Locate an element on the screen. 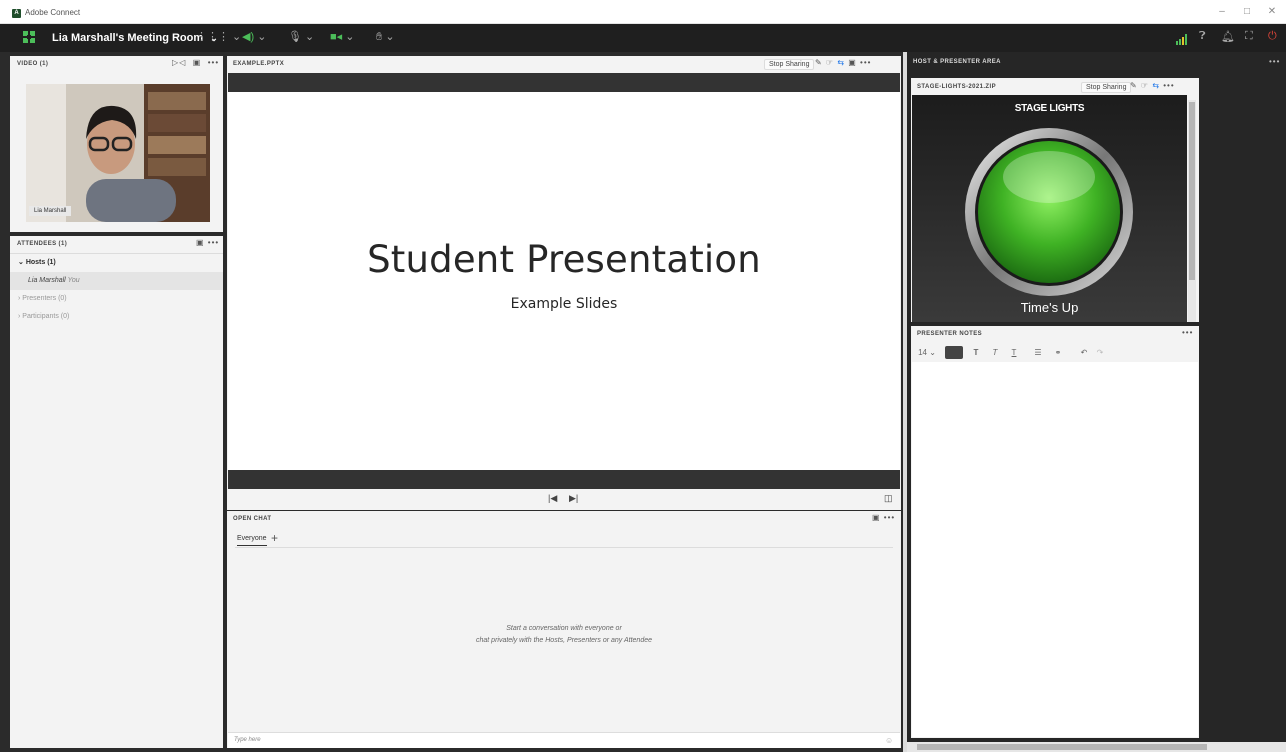 Image resolution: width=1286 pixels, height=752 pixels. speaker-icon: ◀) ⌄ is located at coordinates (254, 36).